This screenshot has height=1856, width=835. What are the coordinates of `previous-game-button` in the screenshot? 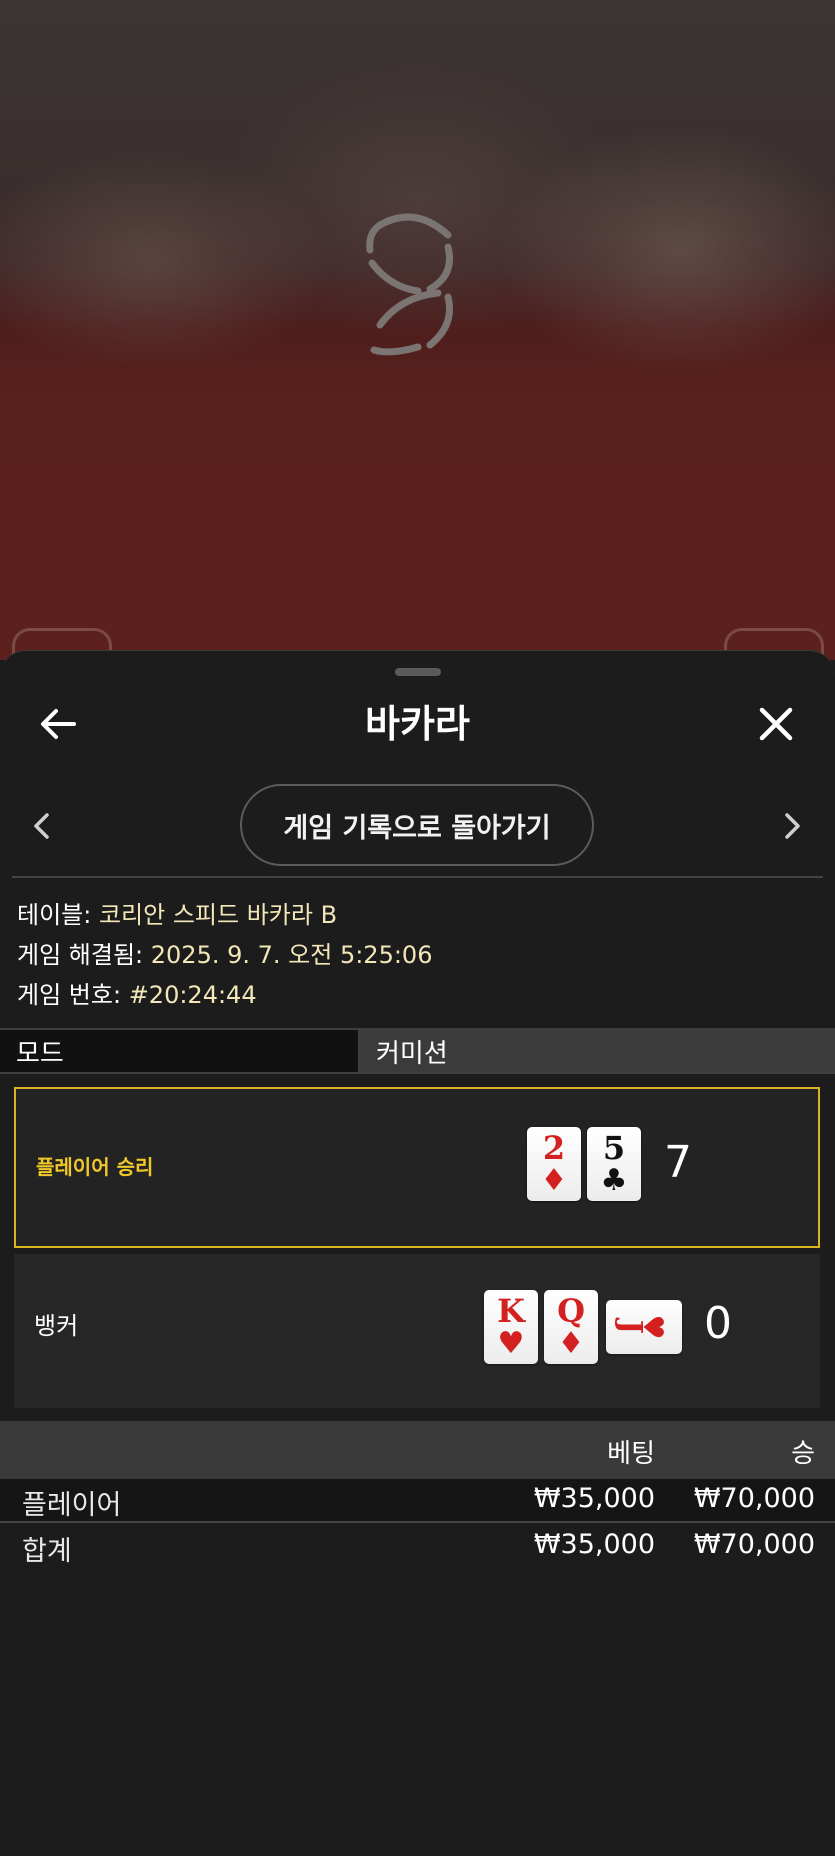 It's located at (42, 826).